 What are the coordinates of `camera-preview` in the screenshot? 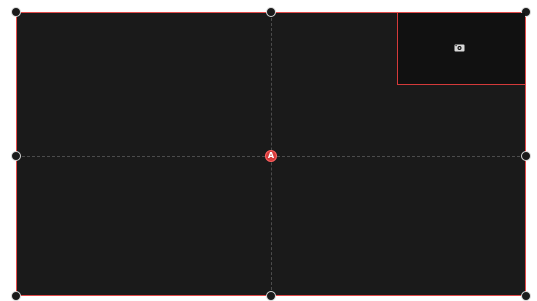 It's located at (461, 49).